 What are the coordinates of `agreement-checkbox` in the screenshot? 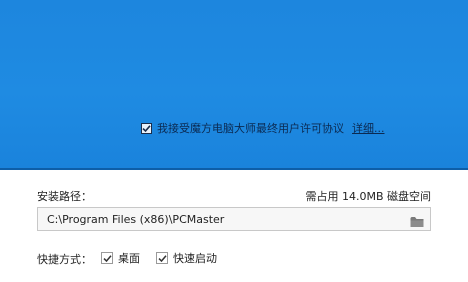 It's located at (146, 128).